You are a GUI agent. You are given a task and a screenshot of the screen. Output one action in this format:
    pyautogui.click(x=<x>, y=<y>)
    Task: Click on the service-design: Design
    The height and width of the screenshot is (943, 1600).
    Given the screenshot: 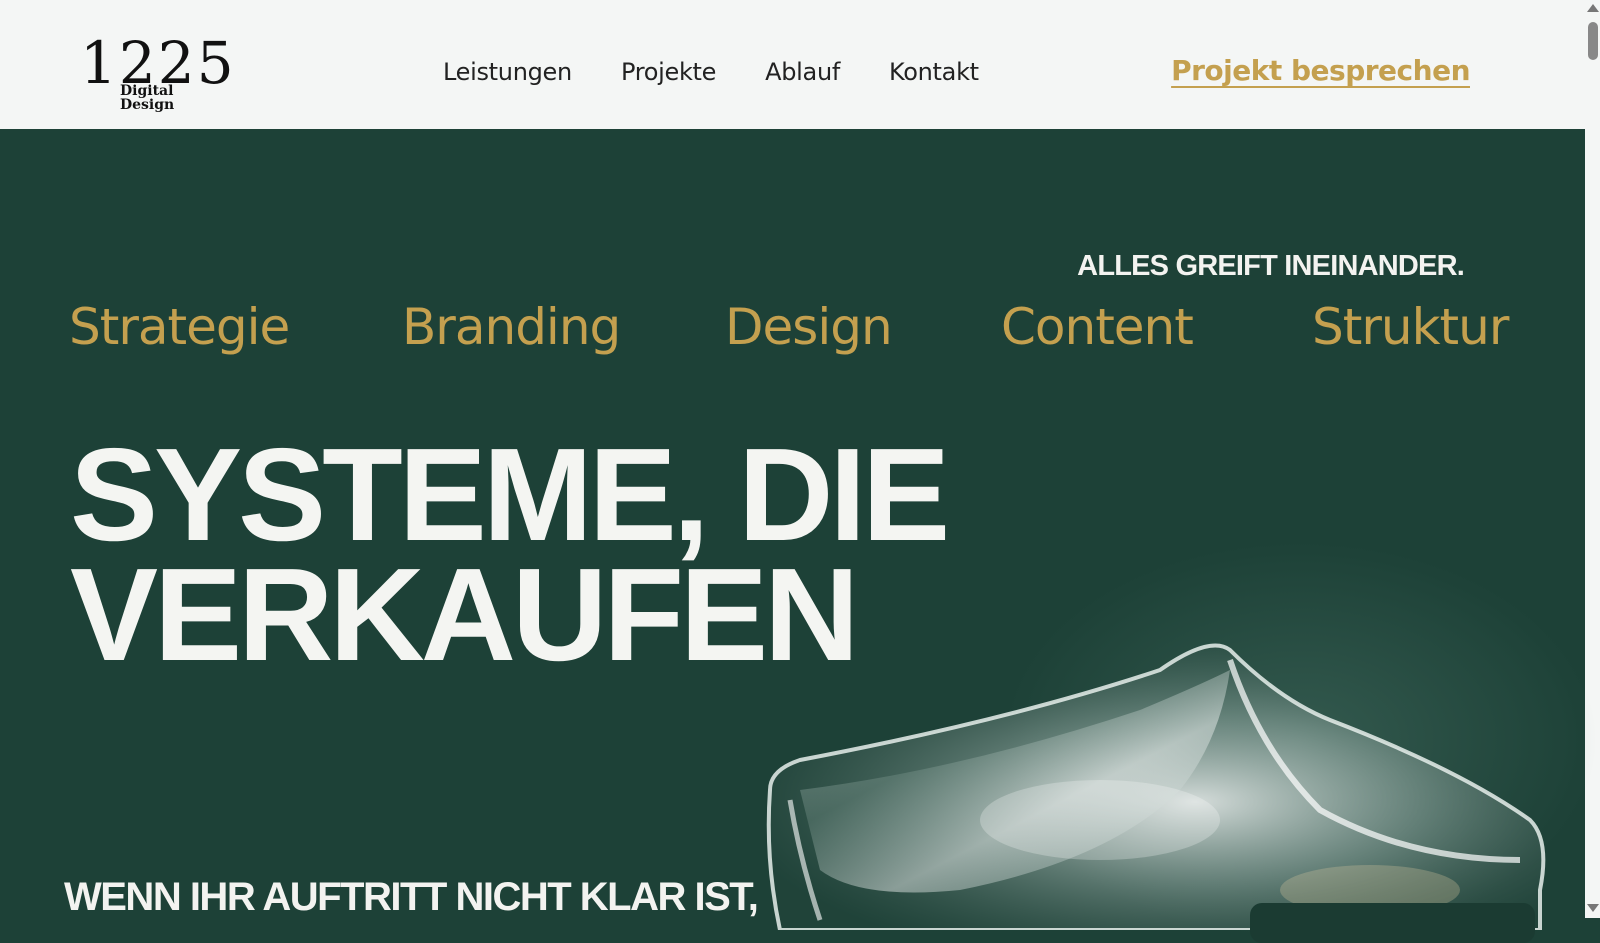 What is the action you would take?
    pyautogui.click(x=809, y=327)
    